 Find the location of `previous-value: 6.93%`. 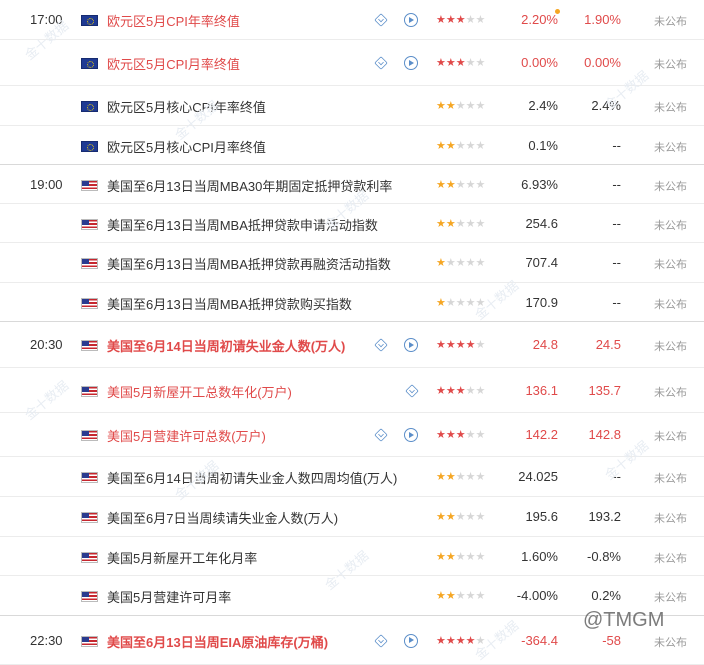

previous-value: 6.93% is located at coordinates (539, 184).